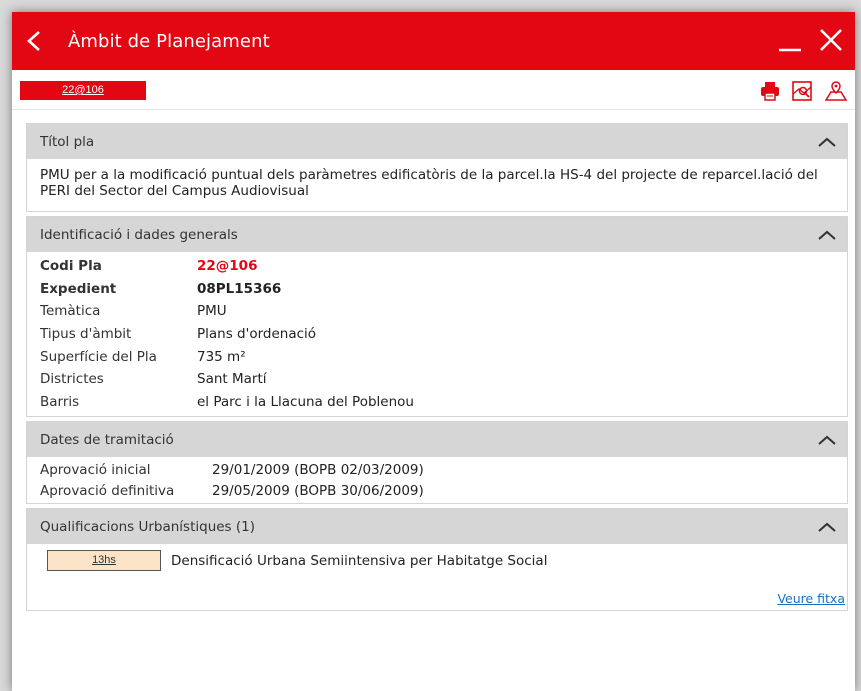  Describe the element at coordinates (831, 40) in the screenshot. I see `close-icon` at that location.